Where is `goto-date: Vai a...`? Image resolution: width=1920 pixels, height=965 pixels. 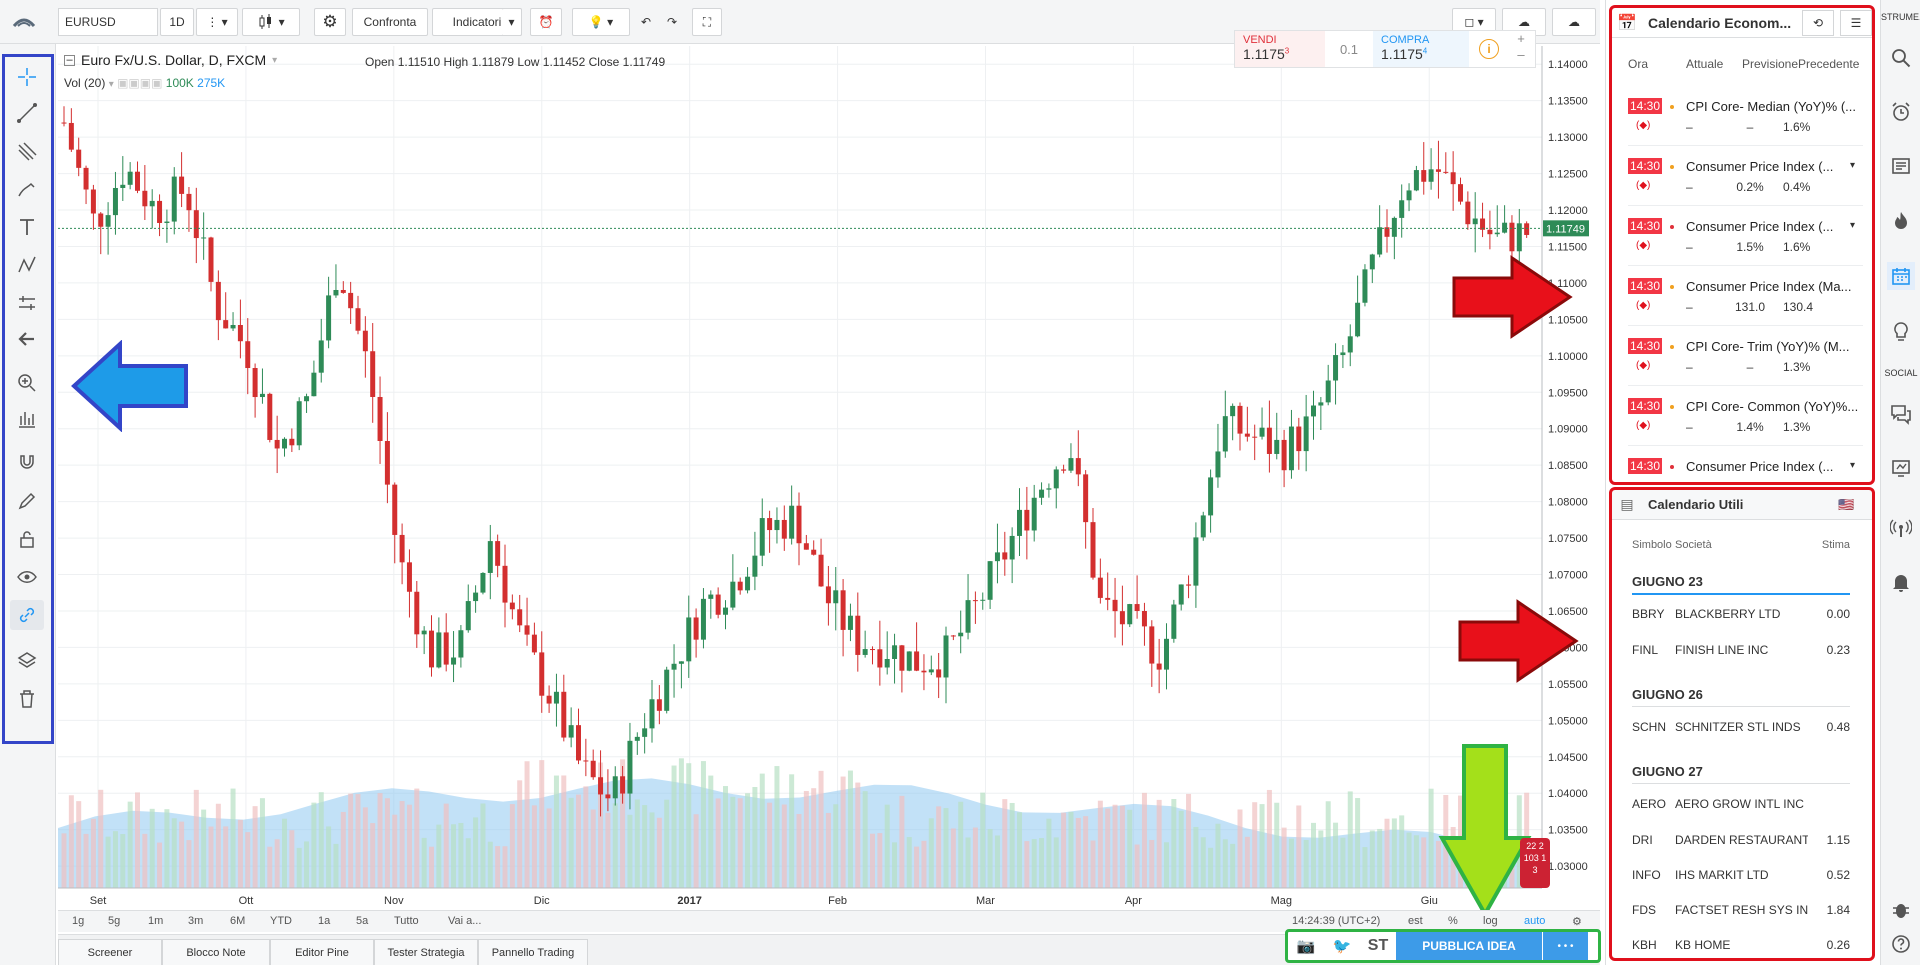
goto-date: Vai a... is located at coordinates (464, 921).